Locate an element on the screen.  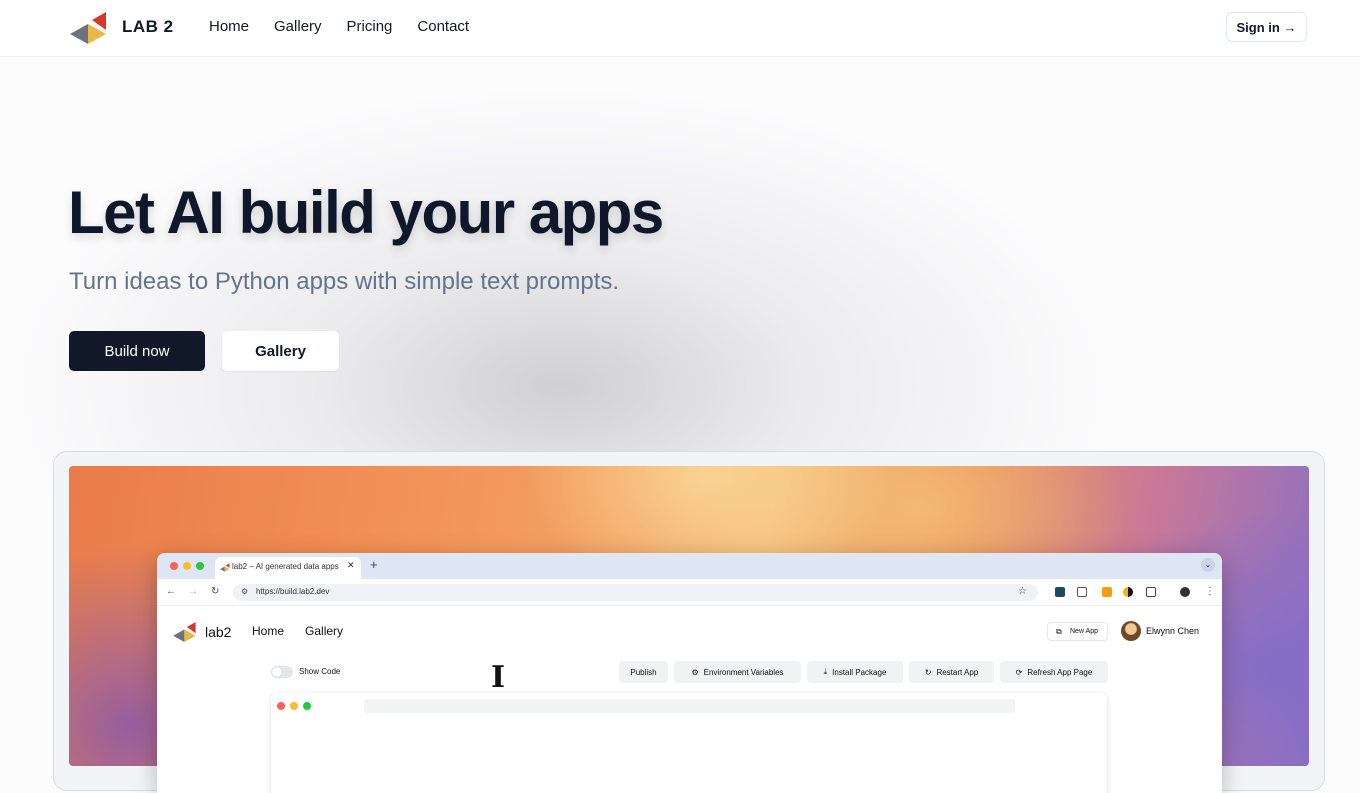
new-app-icon: ⧉ is located at coordinates (1059, 631).